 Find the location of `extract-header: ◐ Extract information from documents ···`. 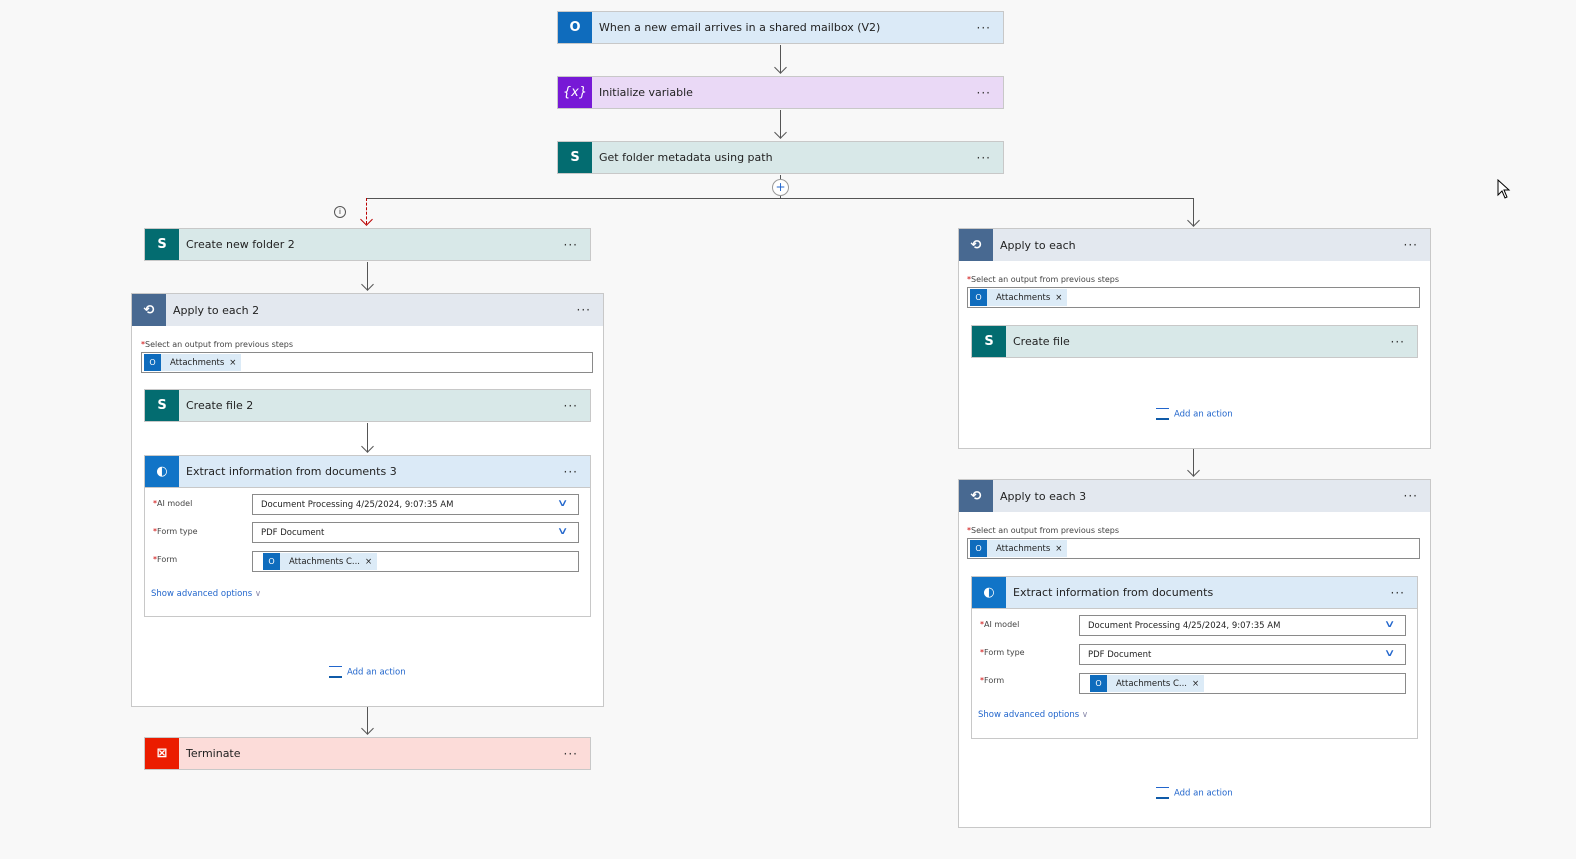

extract-header: ◐ Extract information from documents ··· is located at coordinates (1194, 592).